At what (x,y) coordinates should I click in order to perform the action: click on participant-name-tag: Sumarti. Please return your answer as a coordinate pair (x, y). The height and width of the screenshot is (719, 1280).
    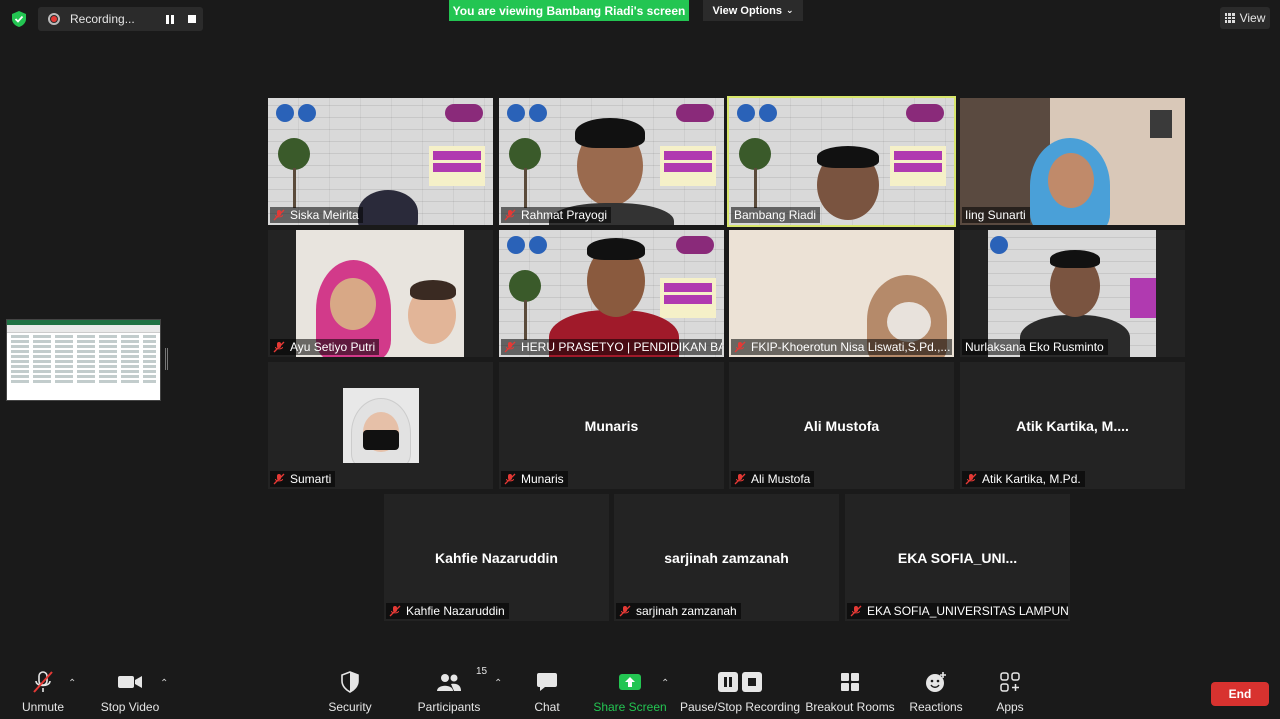
    Looking at the image, I should click on (303, 479).